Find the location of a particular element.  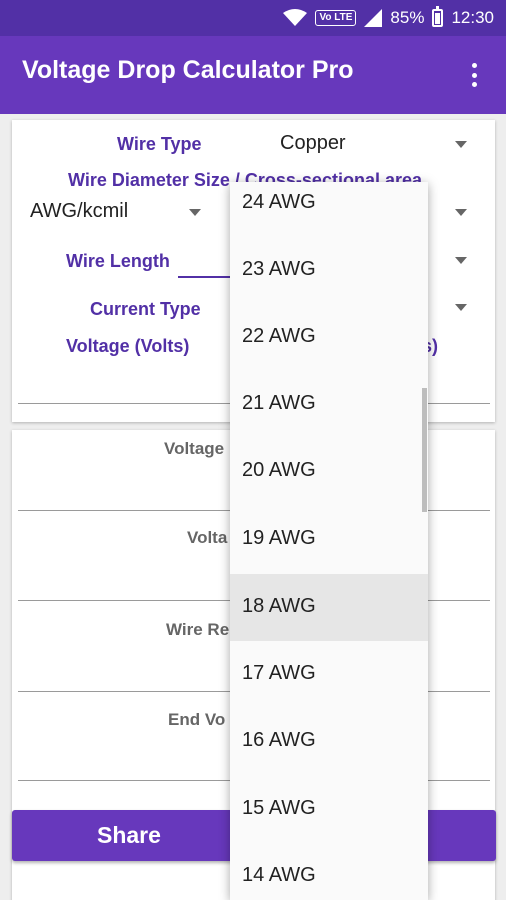

wire-type-label: Wire Type is located at coordinates (159, 144).